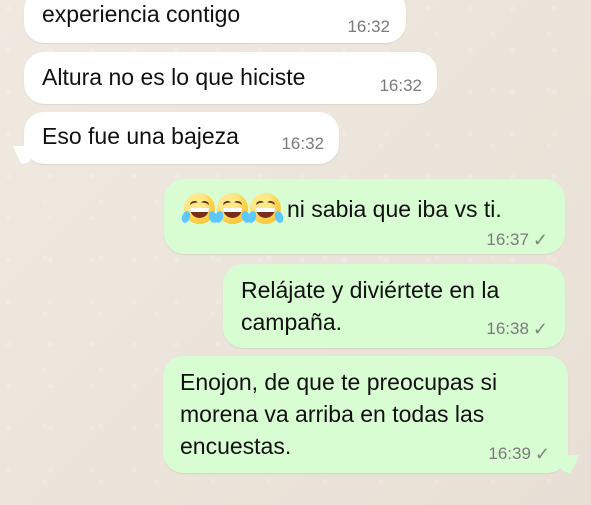 The height and width of the screenshot is (505, 591). I want to click on message-timestamp: 16:37 ✓, so click(517, 240).